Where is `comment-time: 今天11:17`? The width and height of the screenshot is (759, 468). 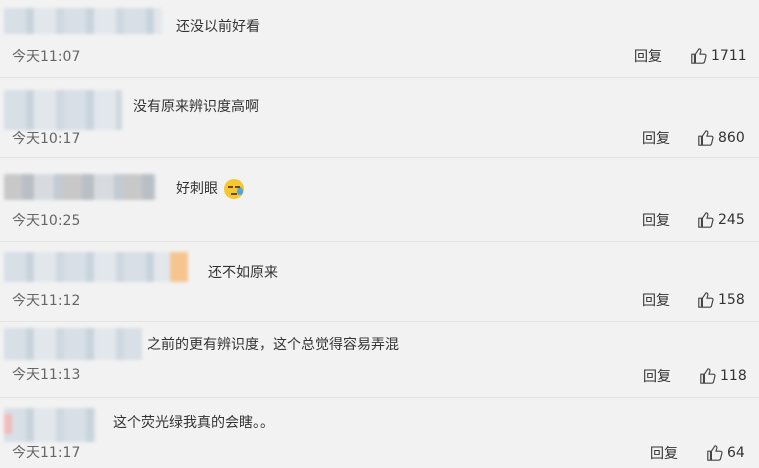
comment-time: 今天11:17 is located at coordinates (46, 453).